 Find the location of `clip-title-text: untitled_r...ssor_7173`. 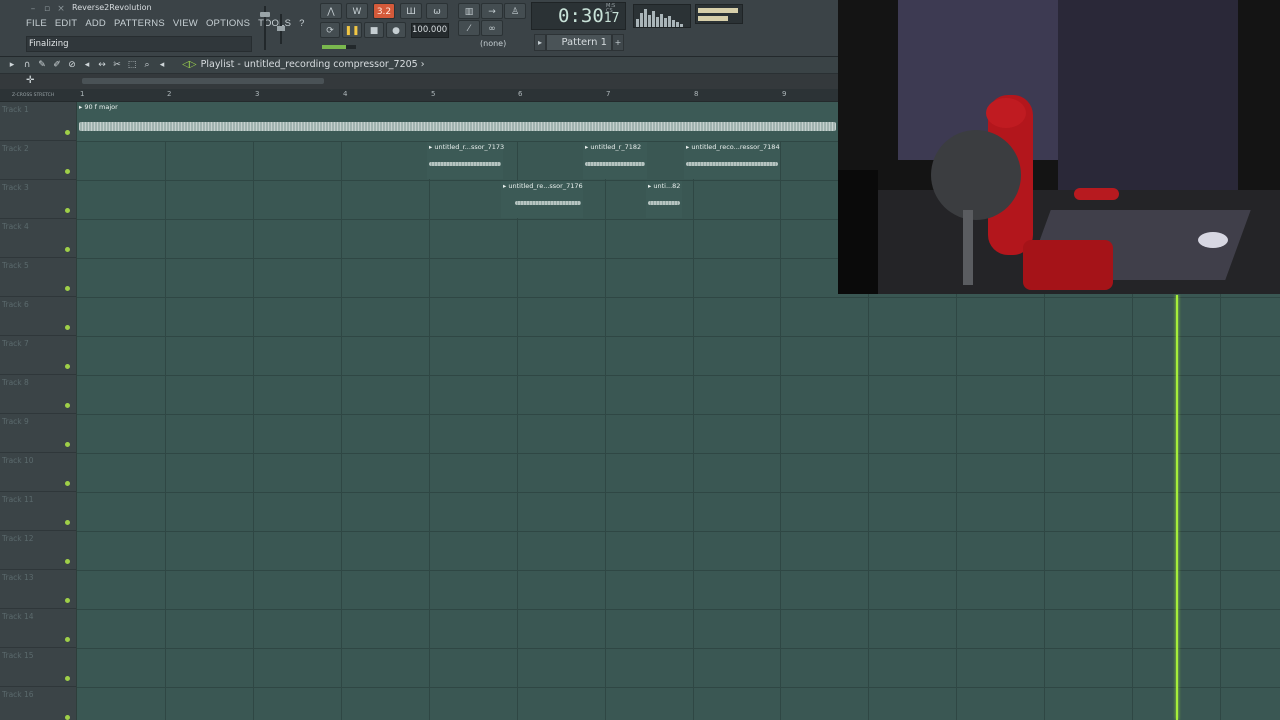

clip-title-text: untitled_r...ssor_7173 is located at coordinates (469, 147).